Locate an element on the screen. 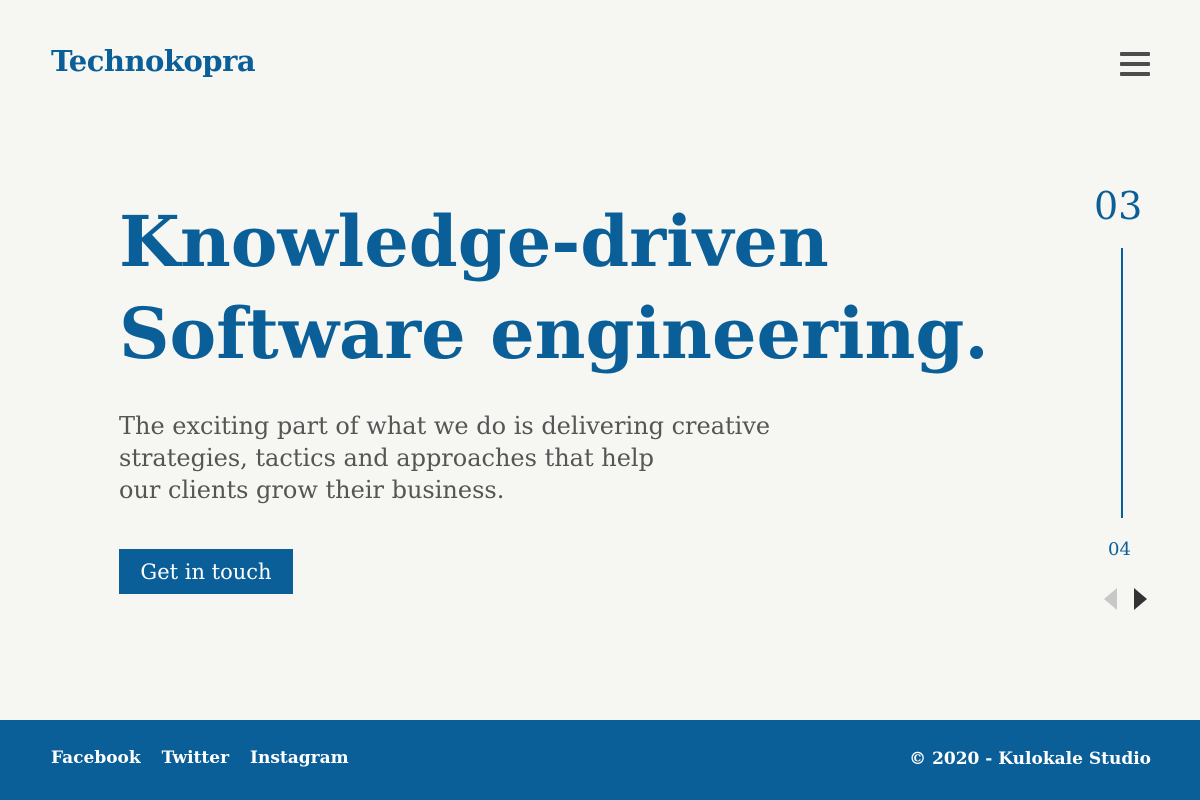  logo: Technokopra is located at coordinates (153, 61).